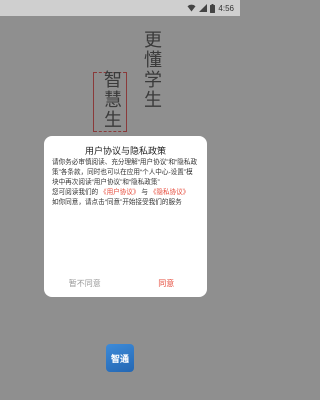 The image size is (320, 400). What do you see at coordinates (170, 192) in the screenshot?
I see `privacy-policy-link: 《隐私协议》` at bounding box center [170, 192].